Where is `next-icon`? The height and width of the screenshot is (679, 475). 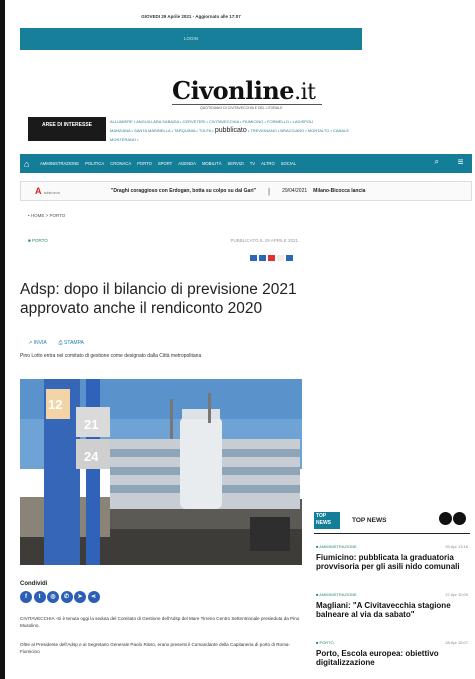 next-icon is located at coordinates (459, 518).